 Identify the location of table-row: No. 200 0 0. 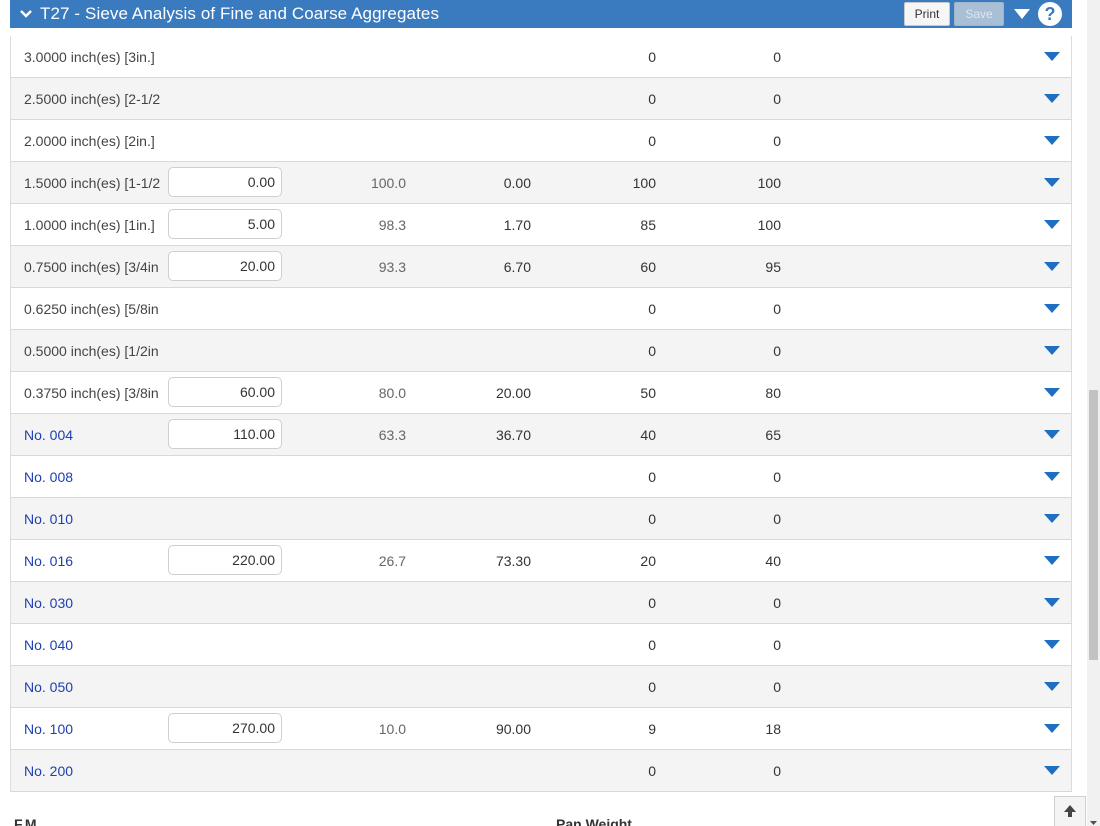
(541, 771).